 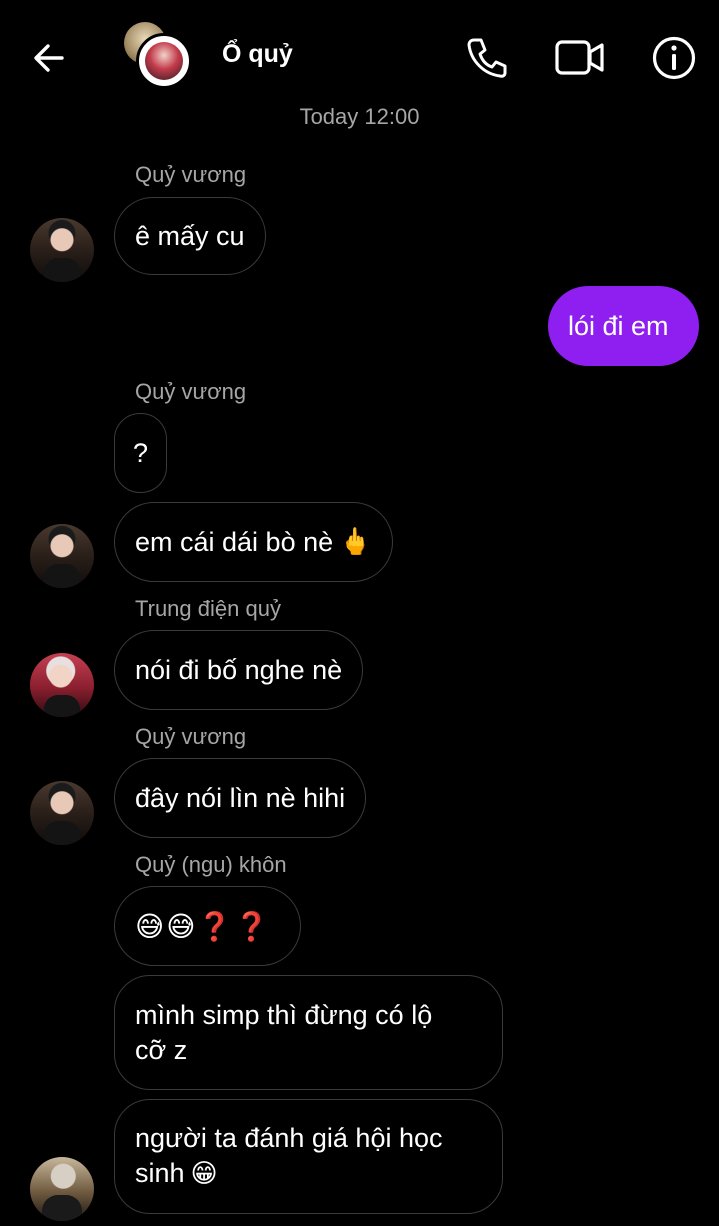 I want to click on message-bubble: đây nói lìn nè hihi, so click(x=240, y=798).